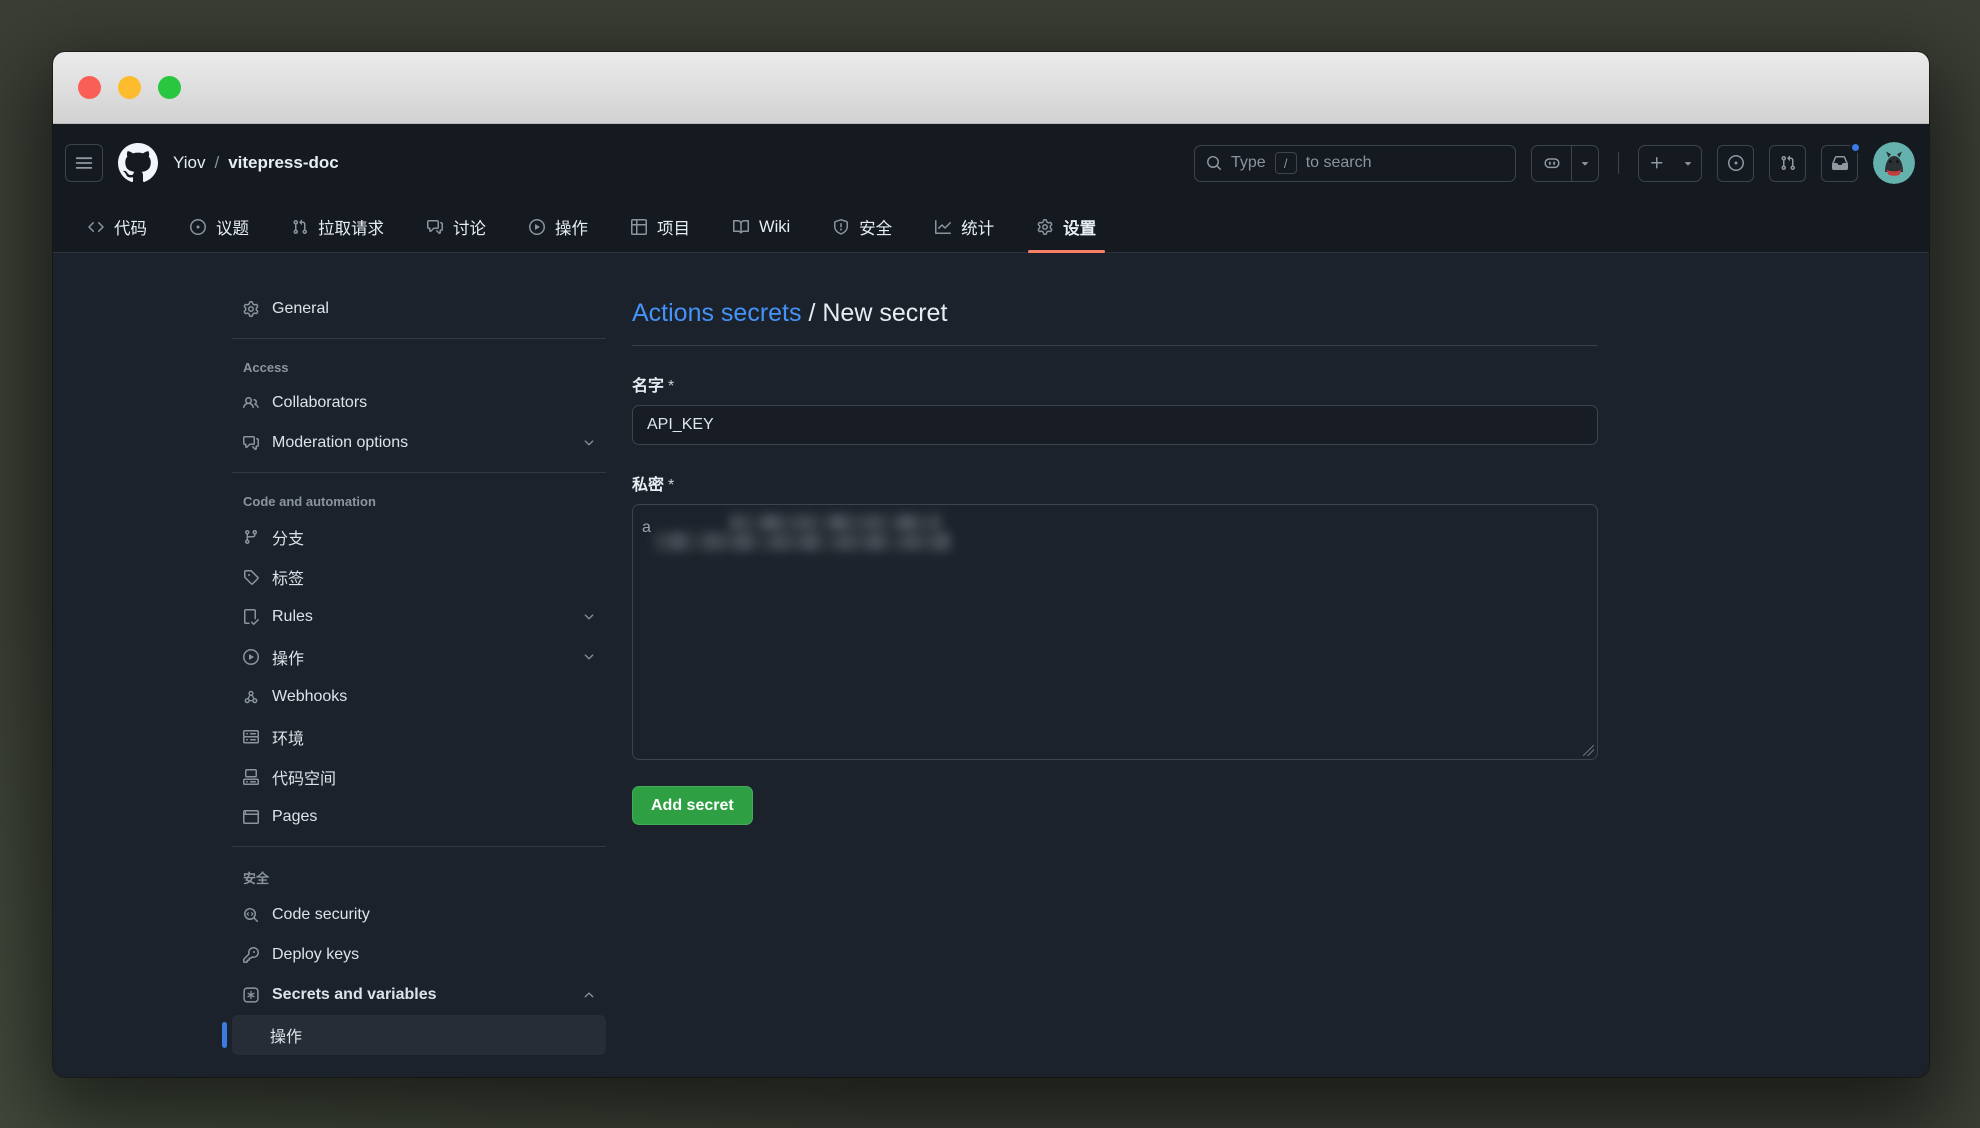 Image resolution: width=1980 pixels, height=1128 pixels. I want to click on sidebar-item-label: 标签, so click(288, 579).